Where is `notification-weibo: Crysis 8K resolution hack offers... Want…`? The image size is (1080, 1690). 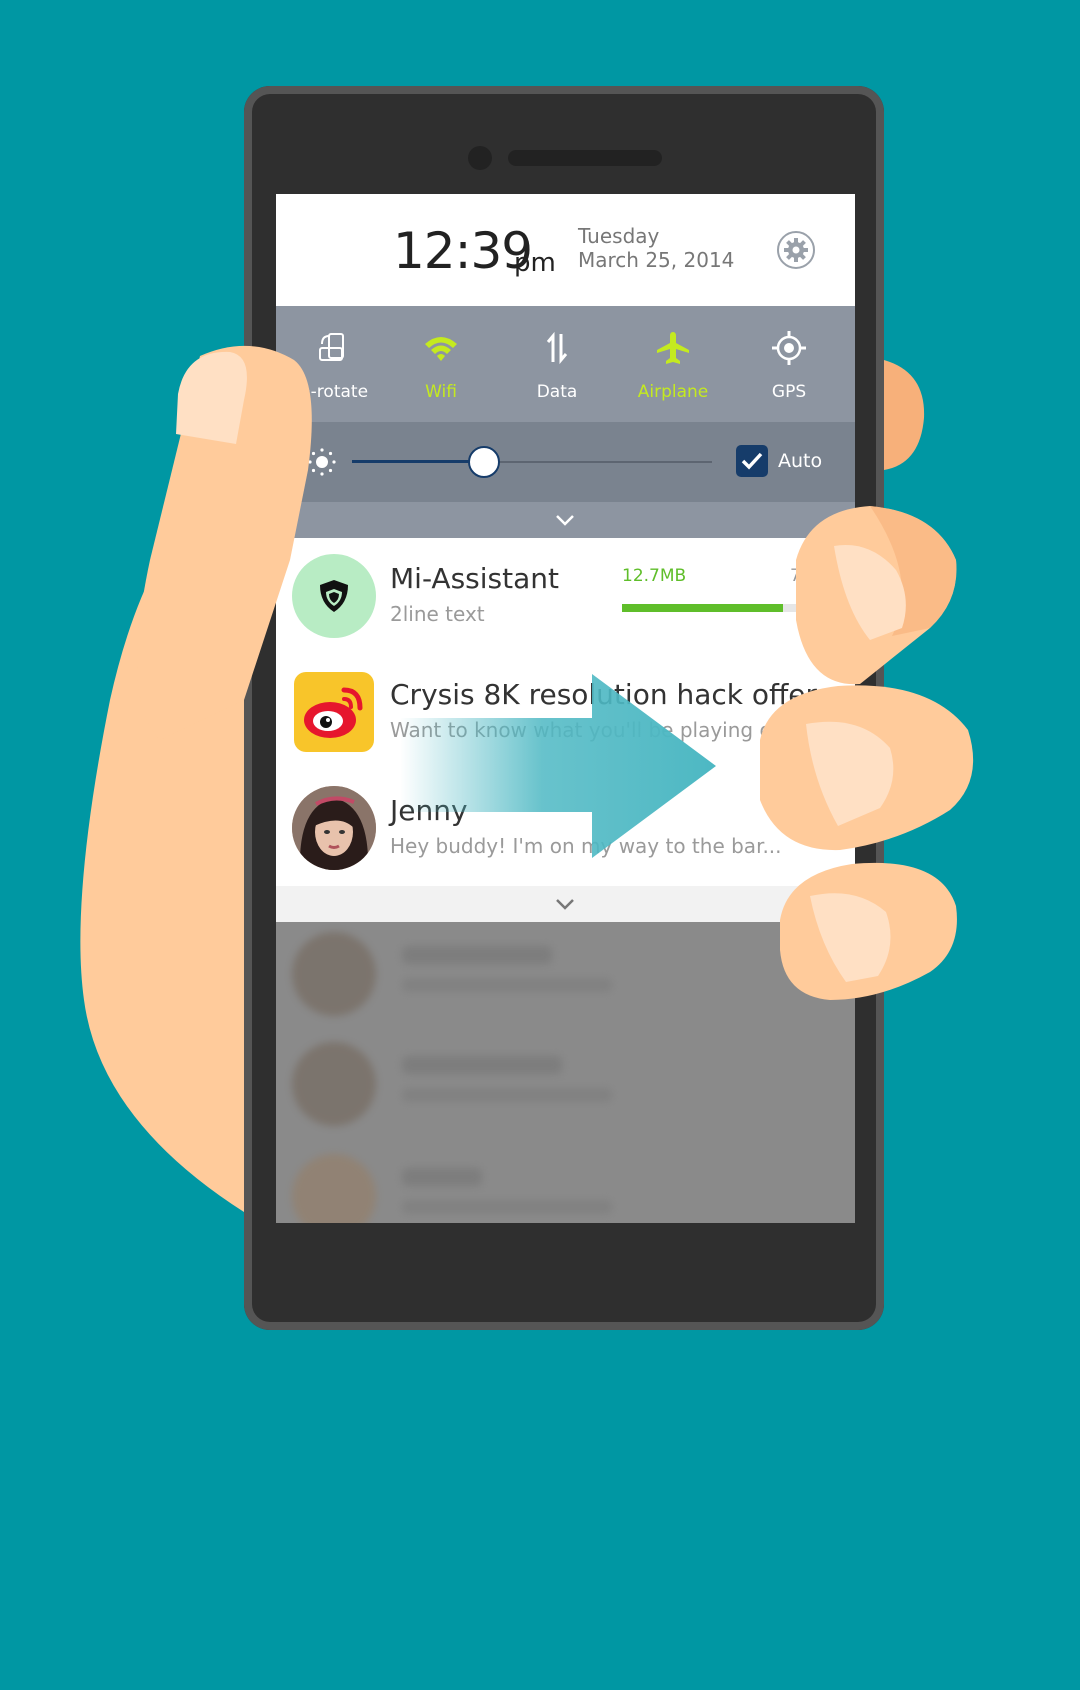 notification-weibo: Crysis 8K resolution hack offers... Want… is located at coordinates (565, 712).